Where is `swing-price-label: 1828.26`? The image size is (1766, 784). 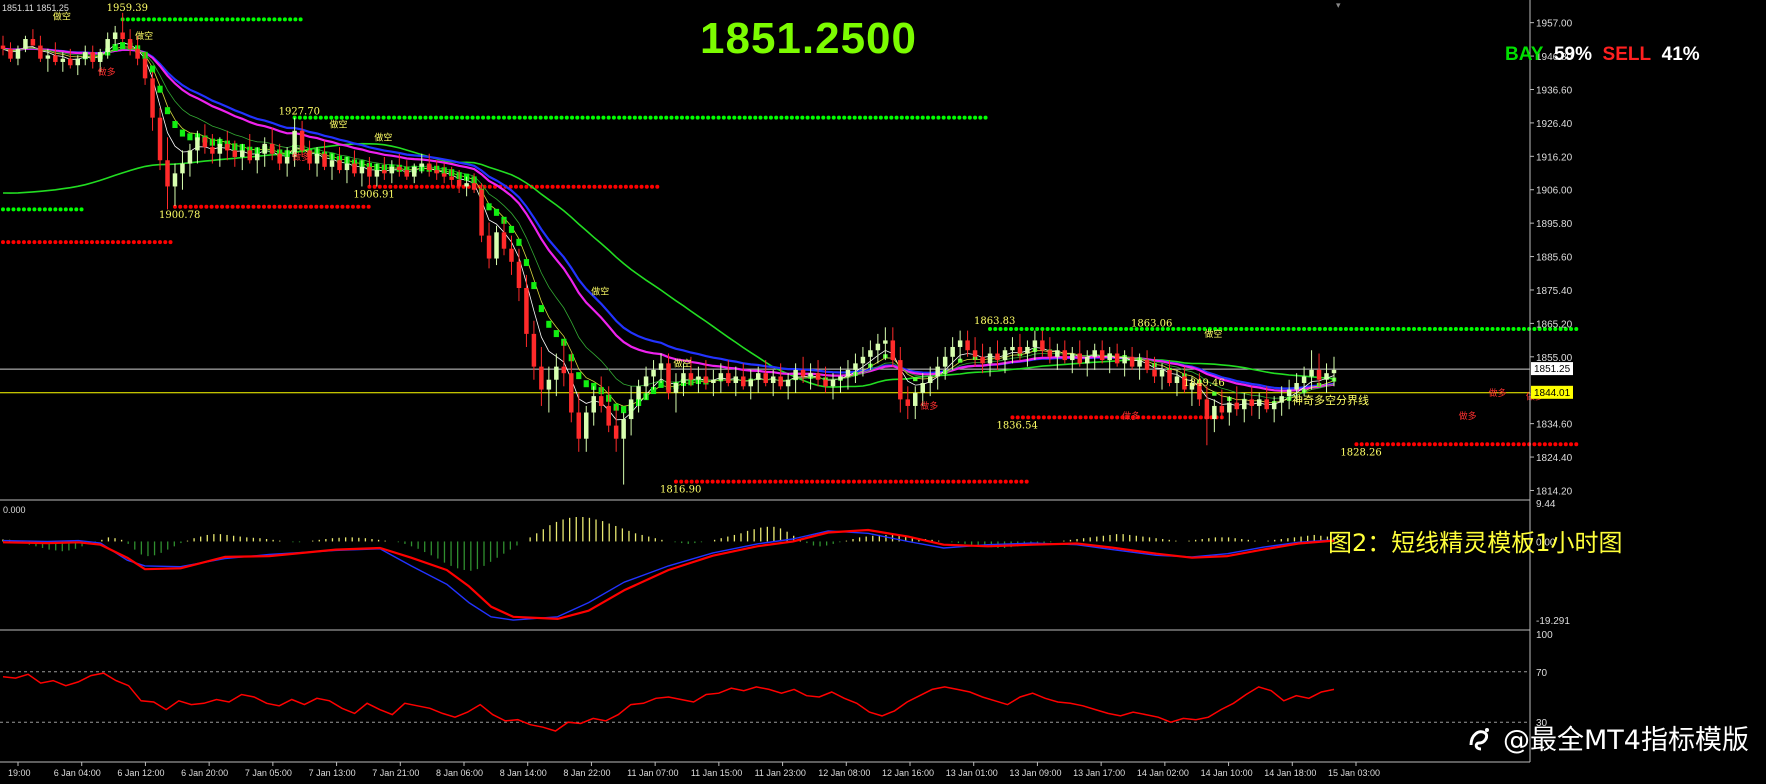
swing-price-label: 1828.26 is located at coordinates (1360, 452).